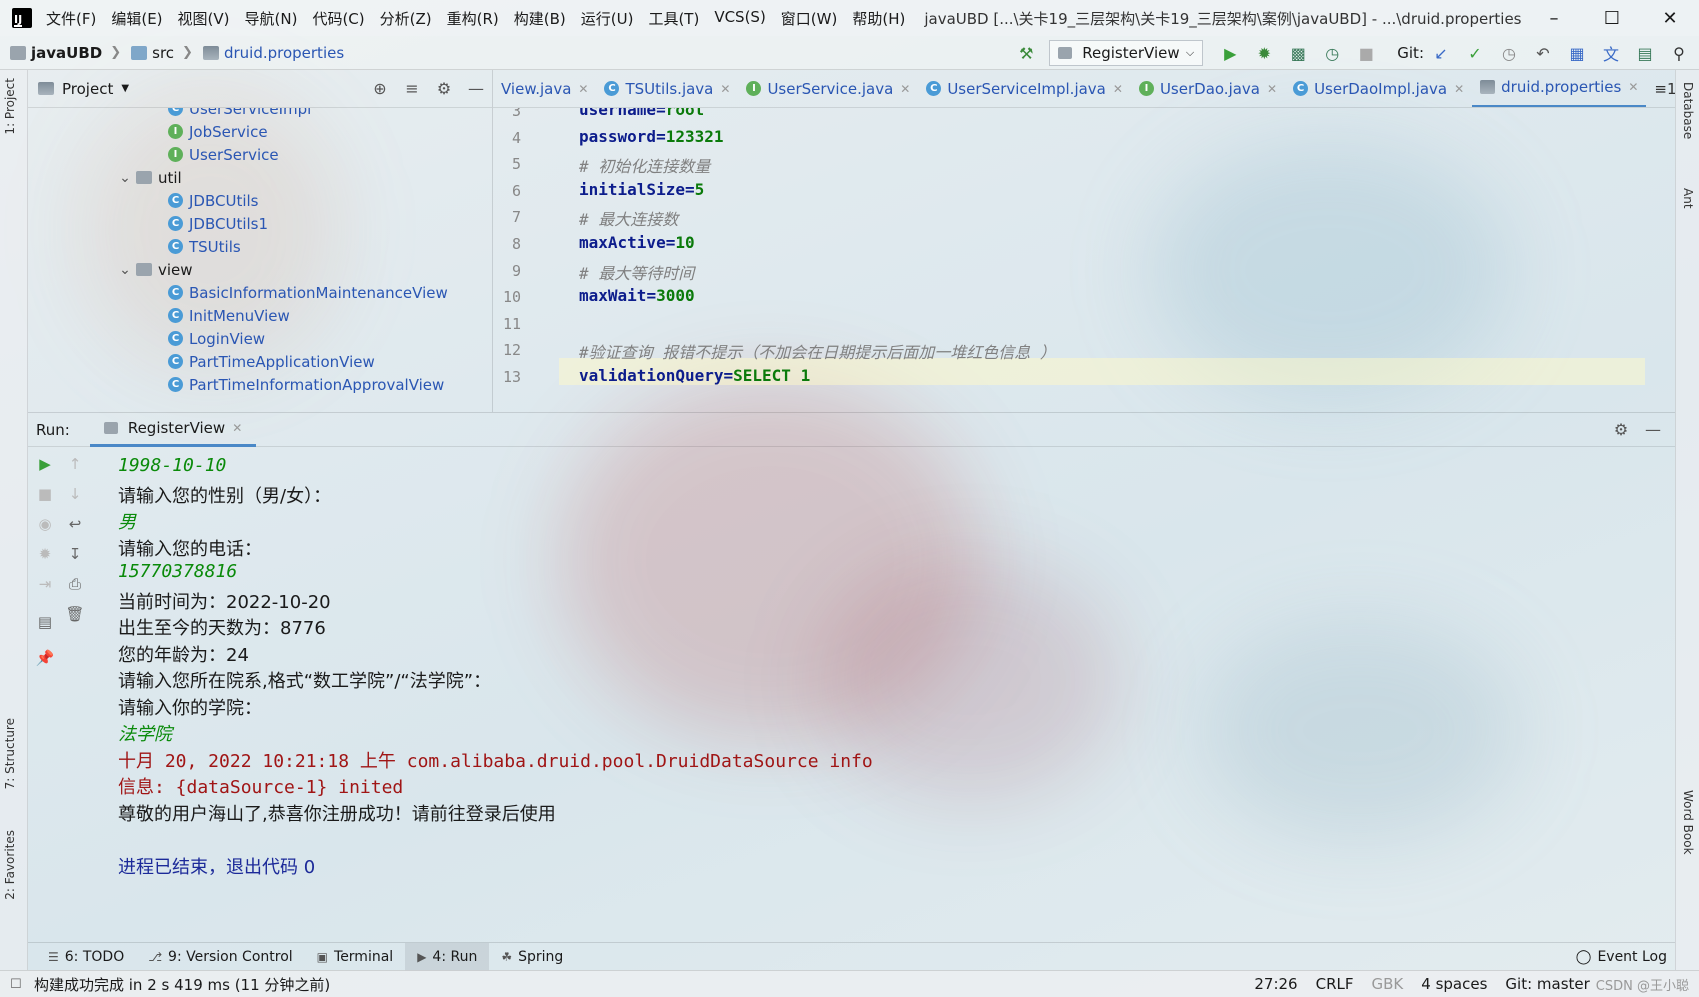 The width and height of the screenshot is (1699, 997). What do you see at coordinates (306, 384) in the screenshot?
I see `tree-item: C PartTimeInformationApprovalView` at bounding box center [306, 384].